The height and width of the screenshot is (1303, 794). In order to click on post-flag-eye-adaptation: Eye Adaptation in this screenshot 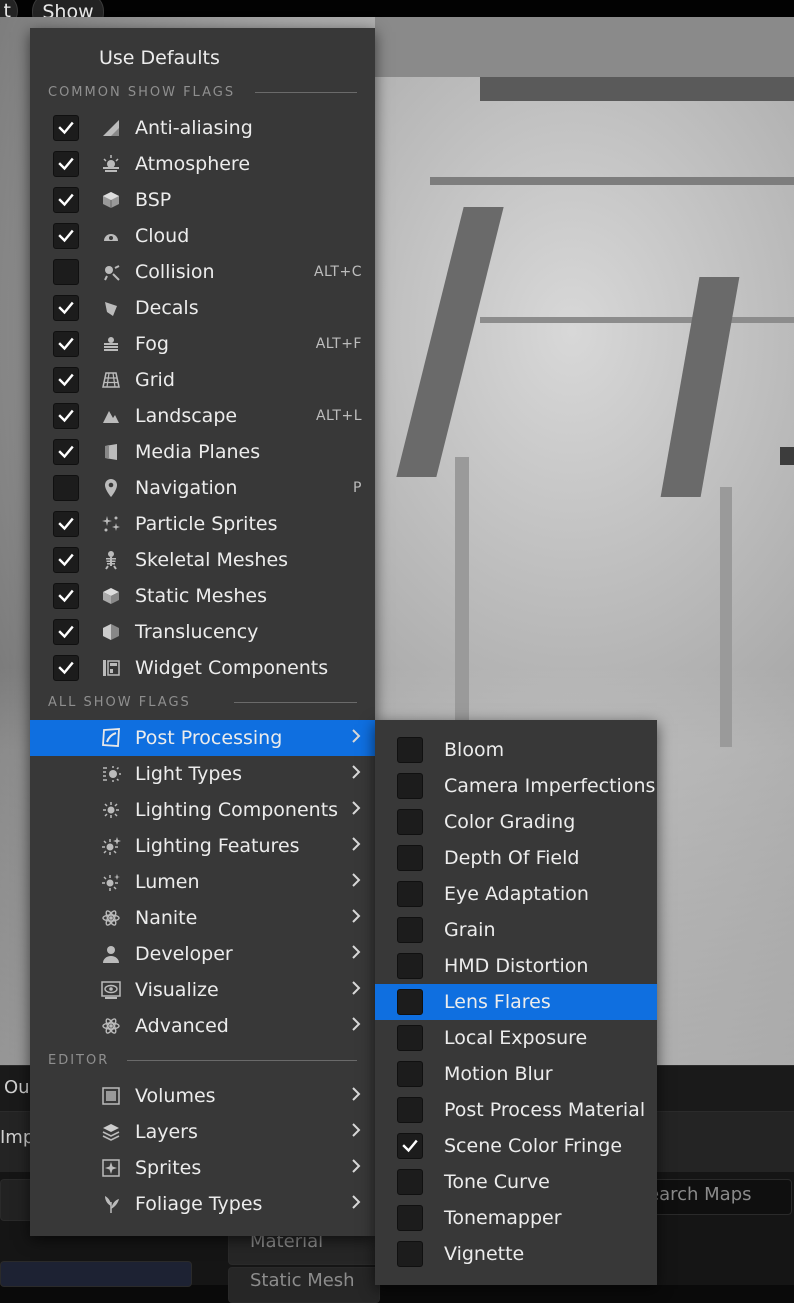, I will do `click(516, 894)`.